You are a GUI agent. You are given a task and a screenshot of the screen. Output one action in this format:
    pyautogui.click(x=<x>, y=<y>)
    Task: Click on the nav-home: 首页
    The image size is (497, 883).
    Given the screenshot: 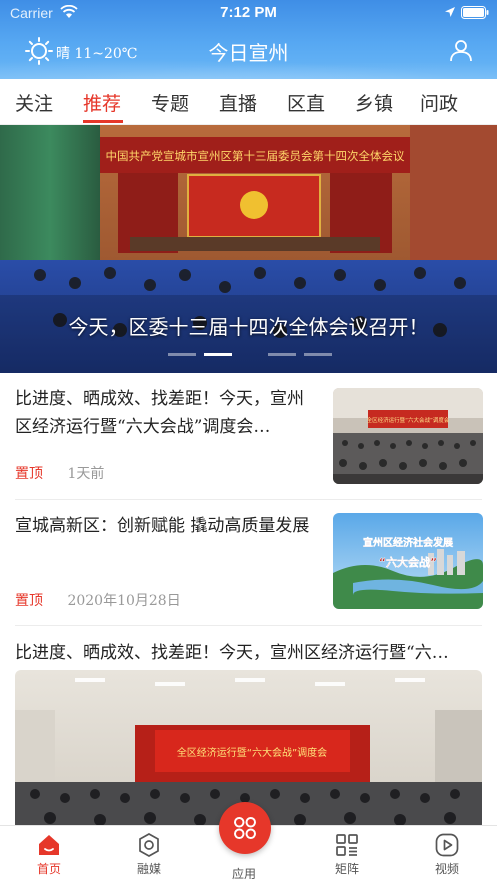 What is the action you would take?
    pyautogui.click(x=49, y=854)
    